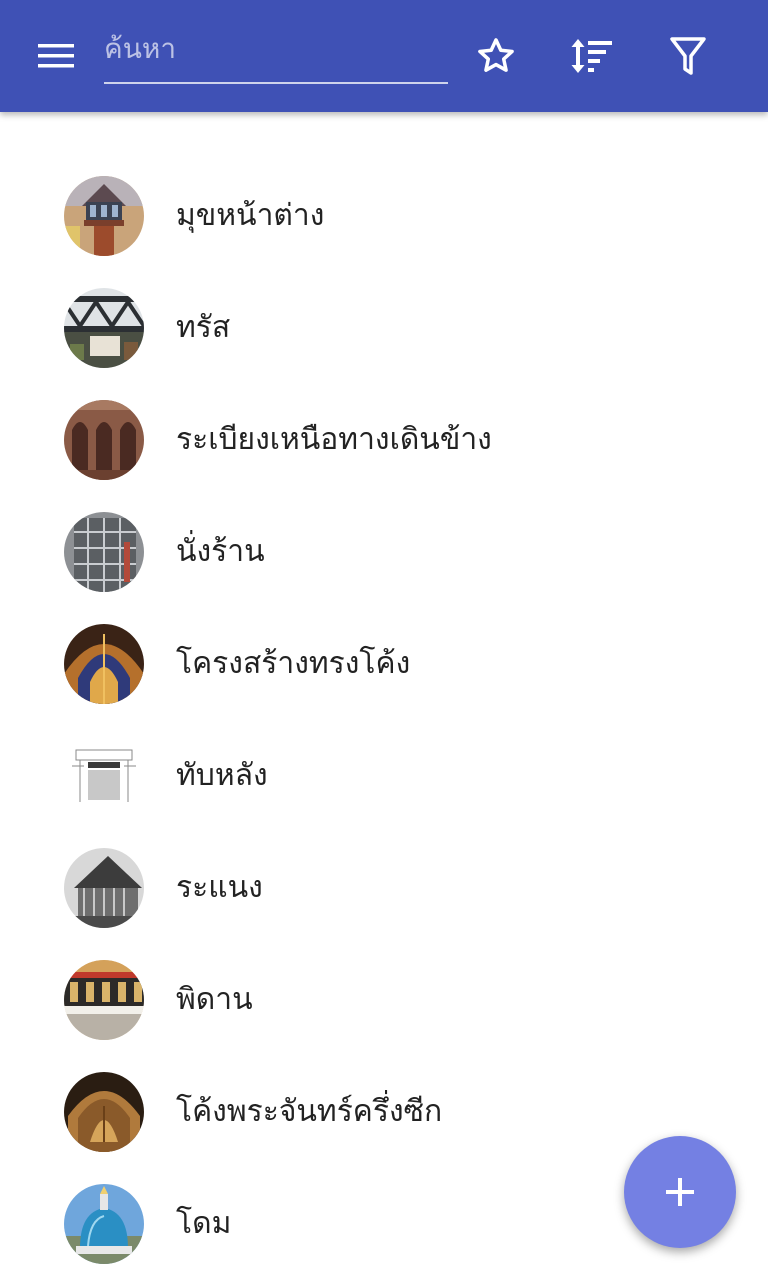 The height and width of the screenshot is (1280, 768). Describe the element at coordinates (222, 775) in the screenshot. I see `item-label: ทับหลัง` at that location.